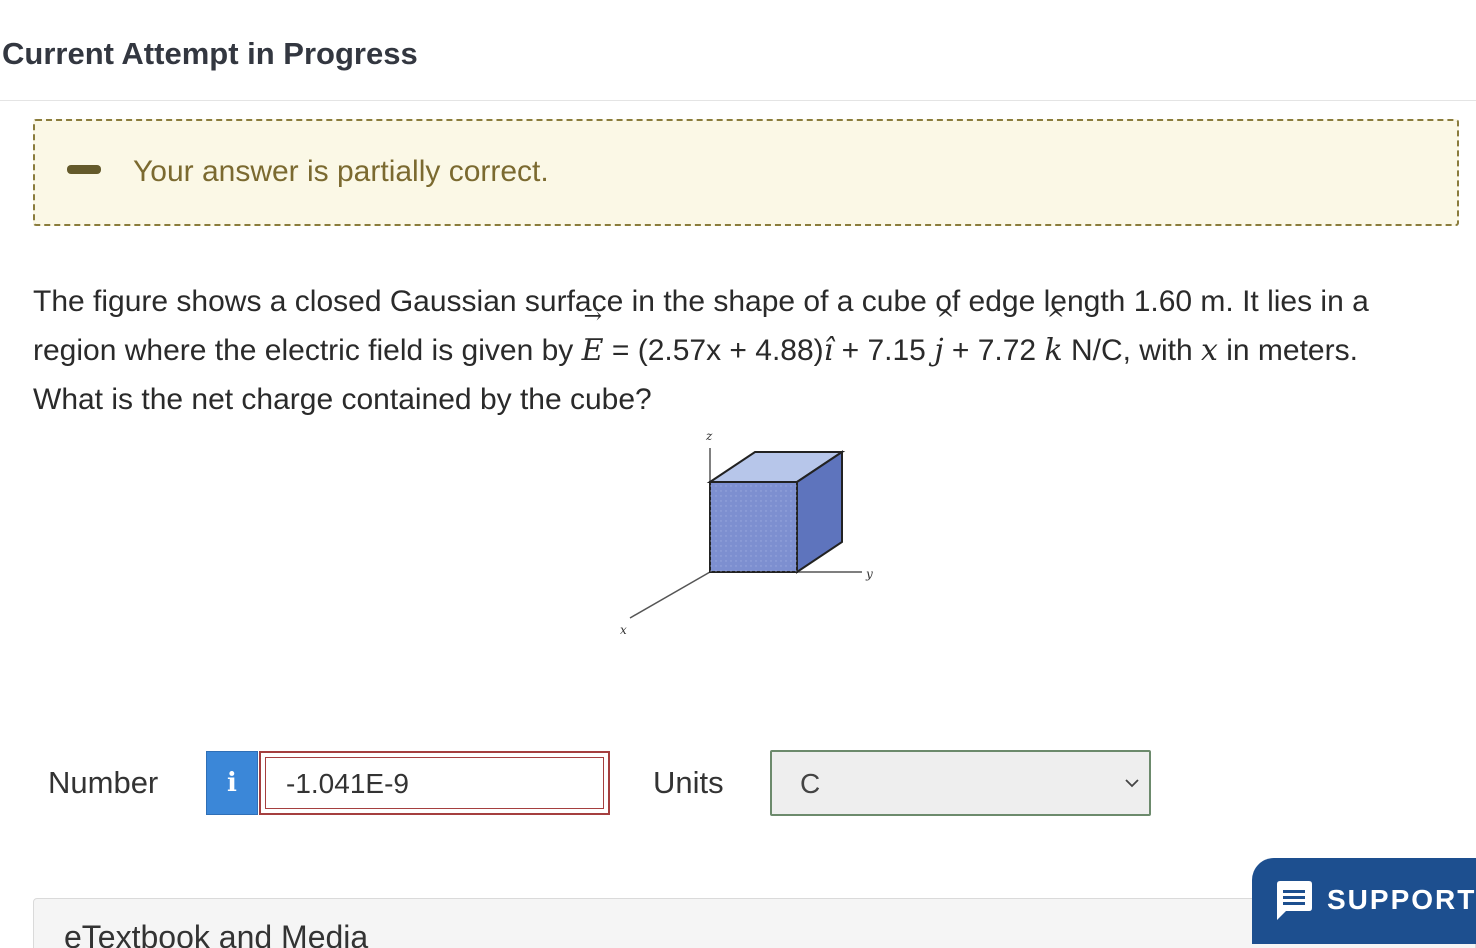 Image resolution: width=1476 pixels, height=948 pixels. I want to click on e-symbol: E, so click(592, 350).